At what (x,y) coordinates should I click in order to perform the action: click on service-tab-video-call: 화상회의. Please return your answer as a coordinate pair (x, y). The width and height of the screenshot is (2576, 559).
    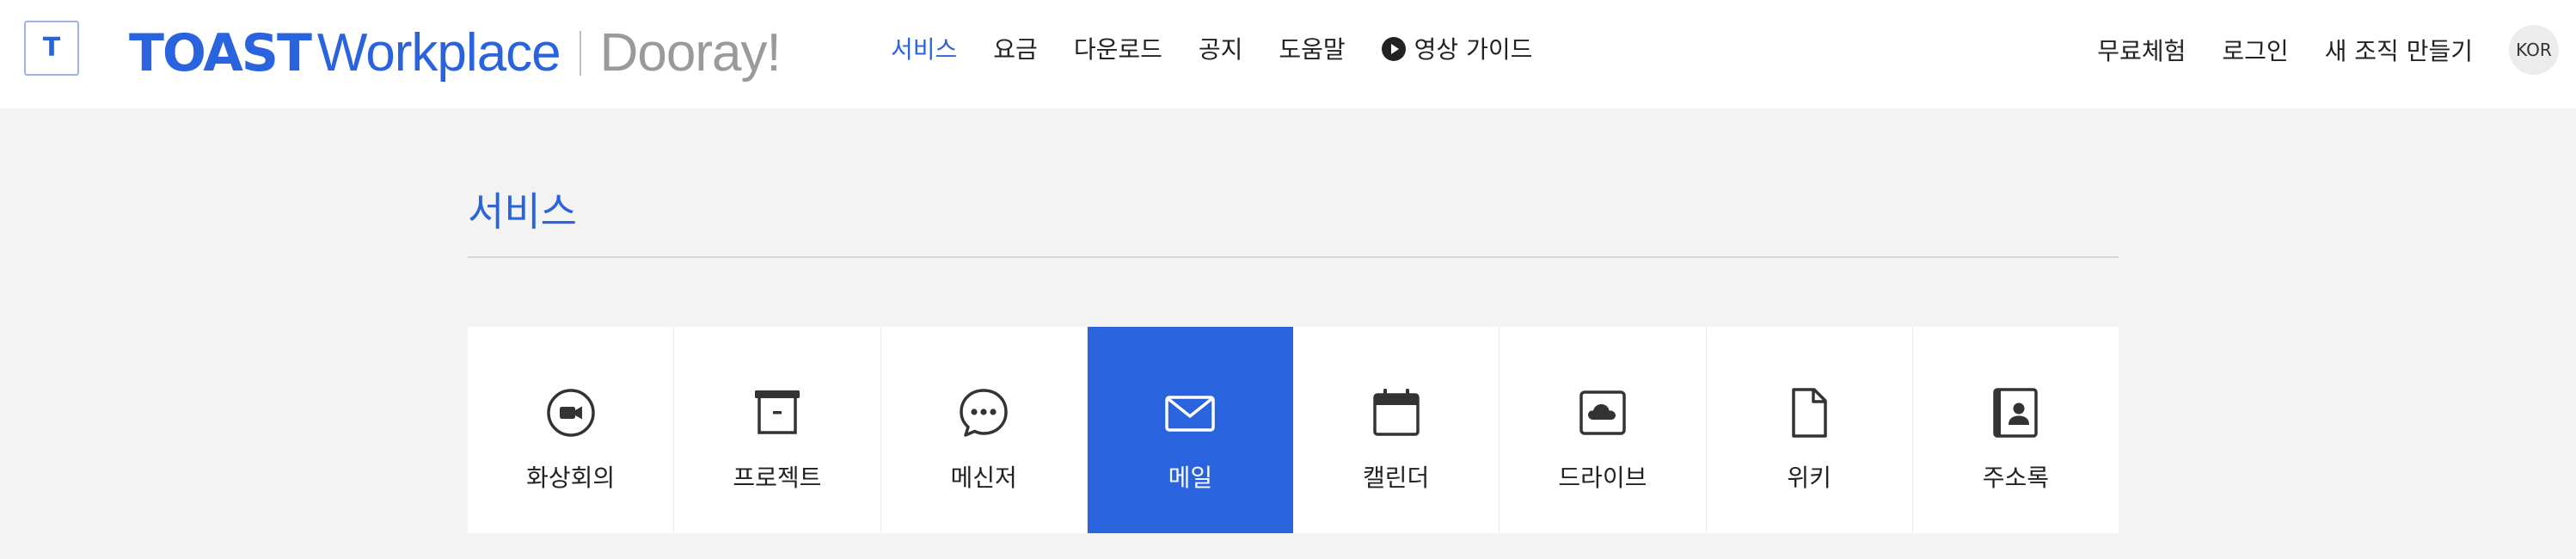
    Looking at the image, I should click on (571, 430).